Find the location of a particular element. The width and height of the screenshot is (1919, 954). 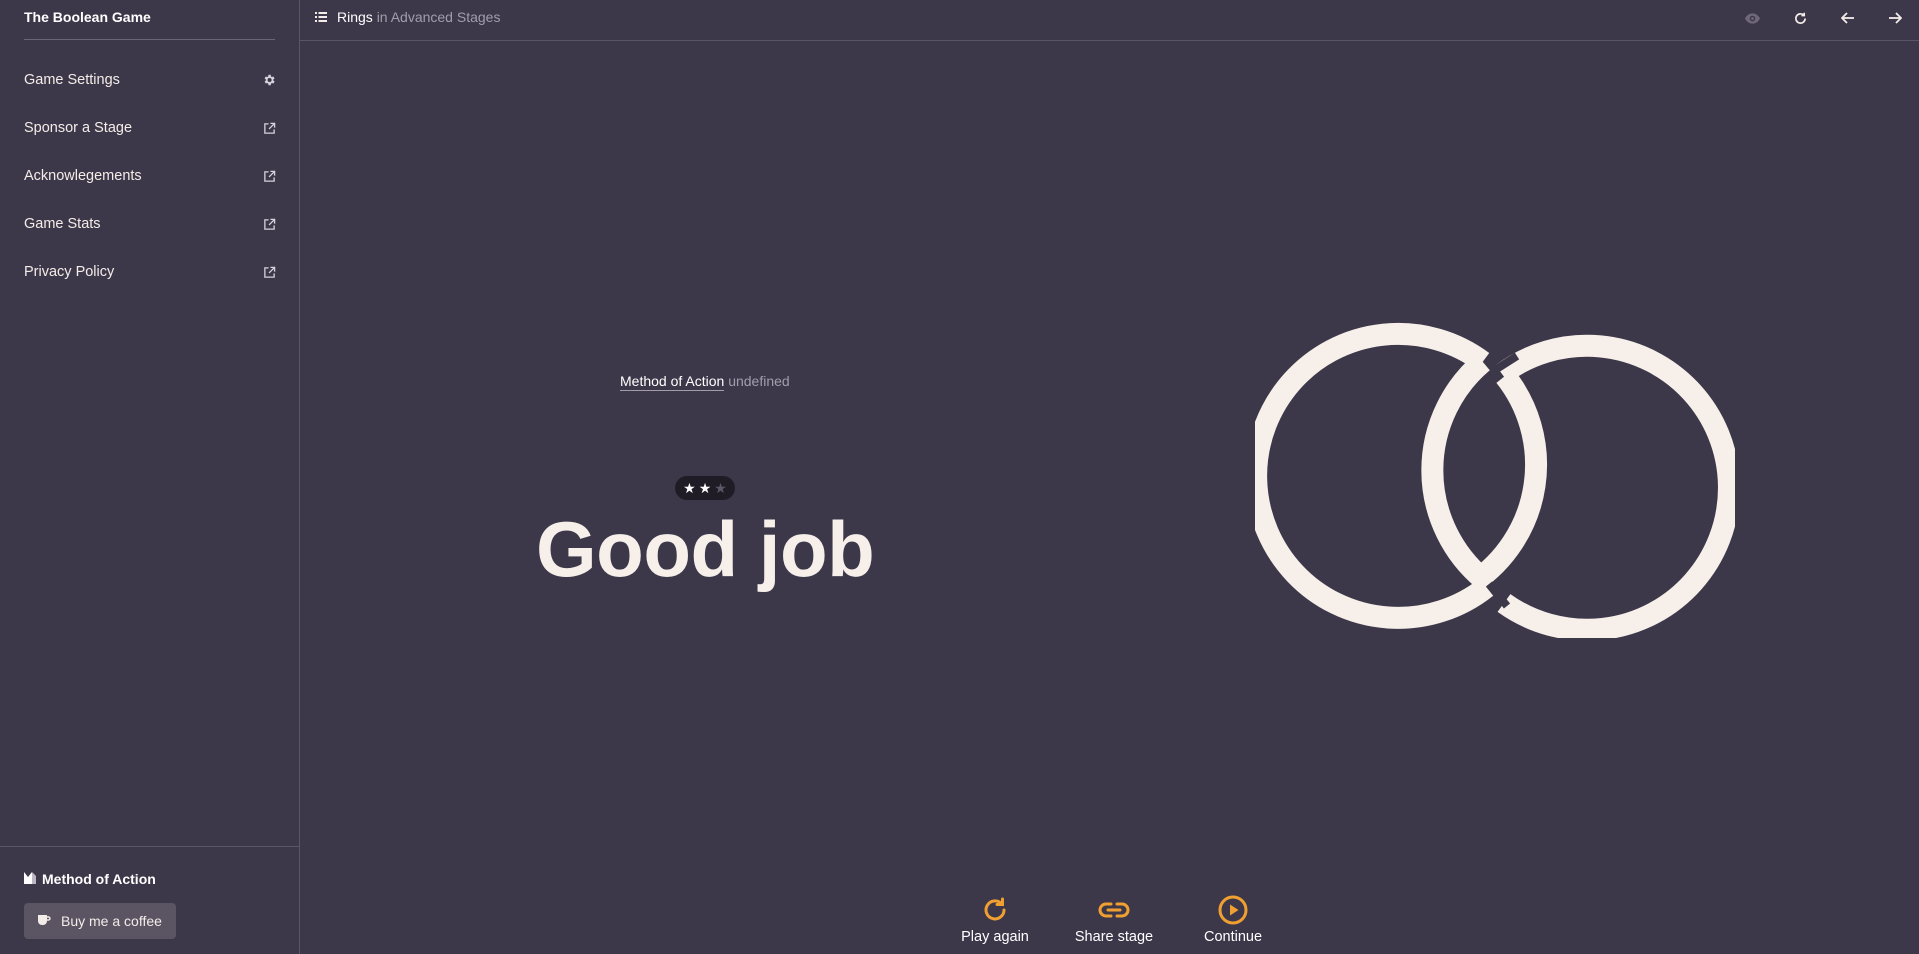

right-ring-inner-arc is located at coordinates (1456, 470).